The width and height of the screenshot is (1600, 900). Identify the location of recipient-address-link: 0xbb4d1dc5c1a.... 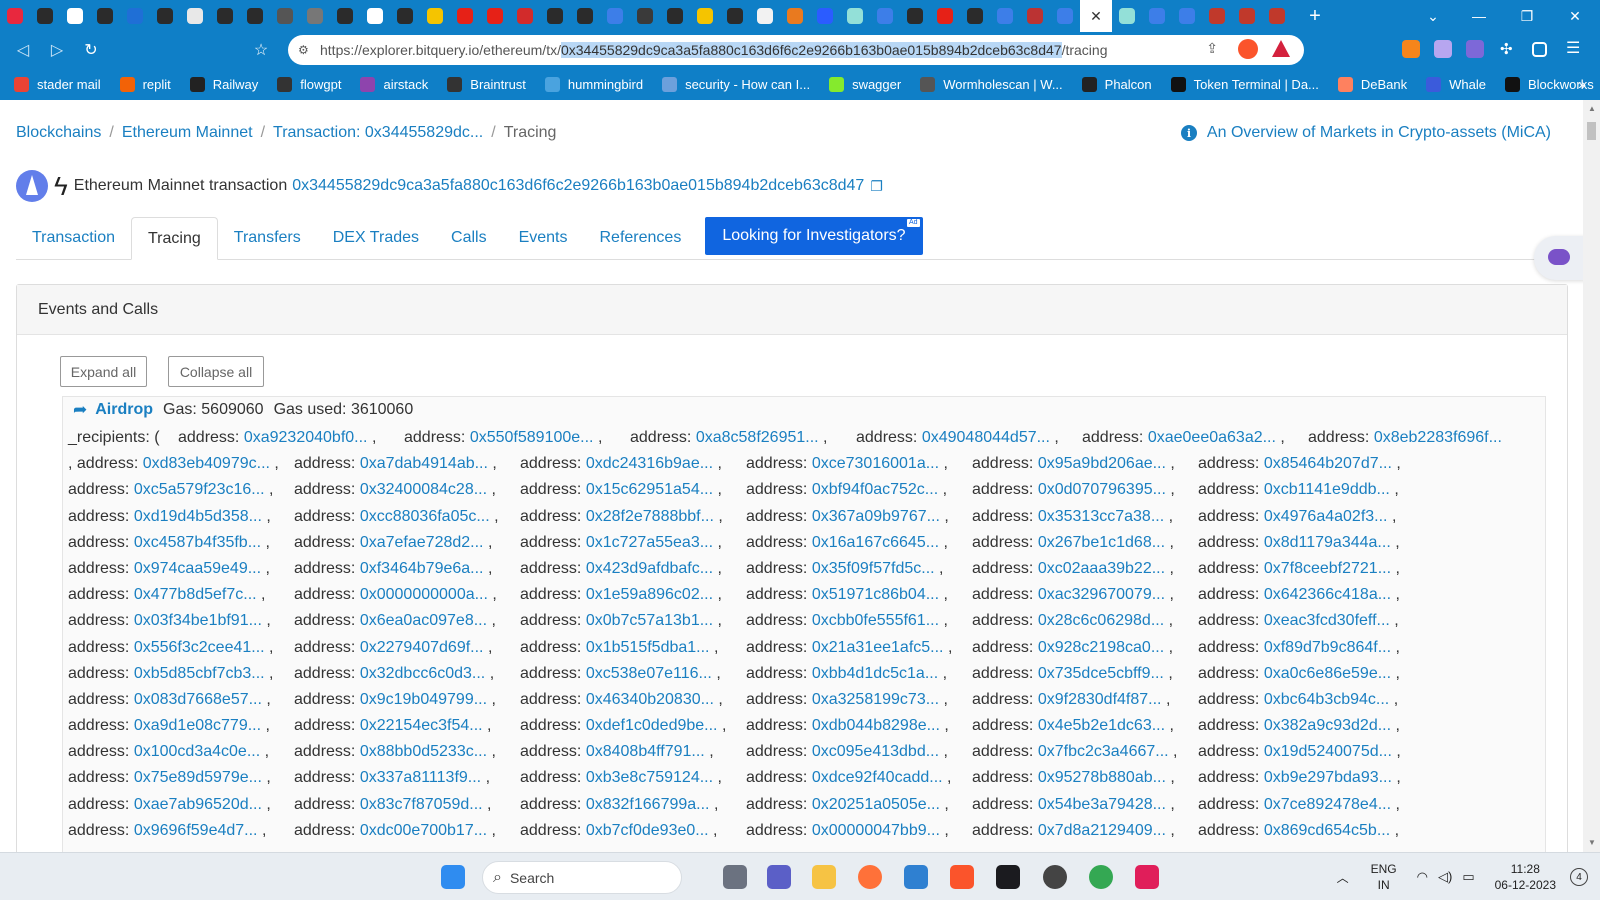
(875, 673).